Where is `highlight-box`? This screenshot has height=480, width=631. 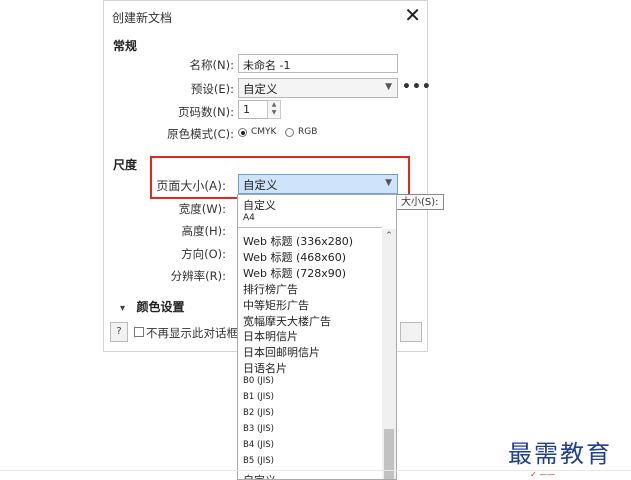
highlight-box is located at coordinates (280, 177).